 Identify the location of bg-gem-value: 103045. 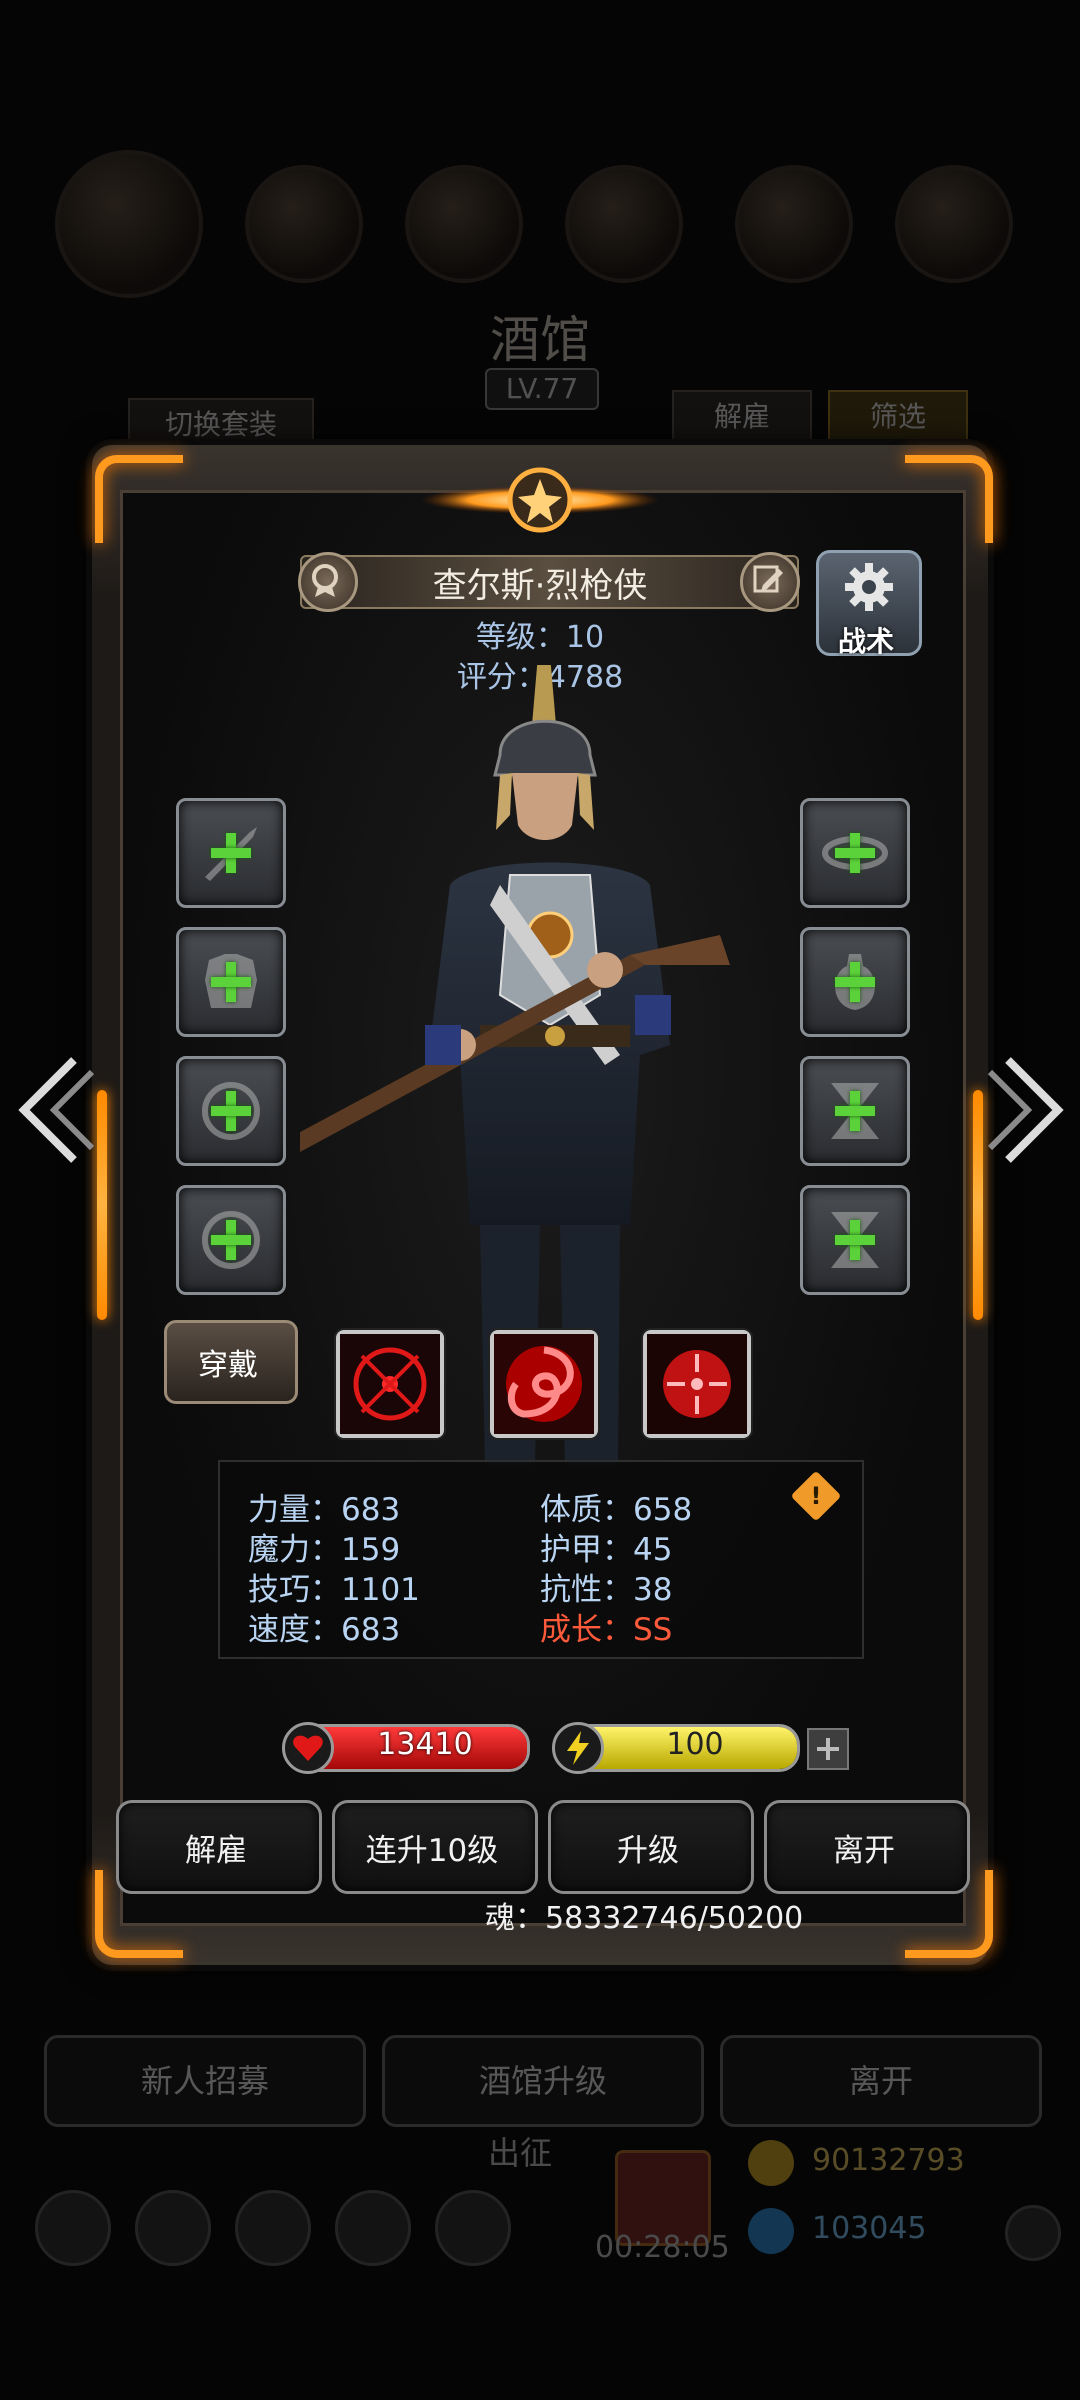
(869, 2228).